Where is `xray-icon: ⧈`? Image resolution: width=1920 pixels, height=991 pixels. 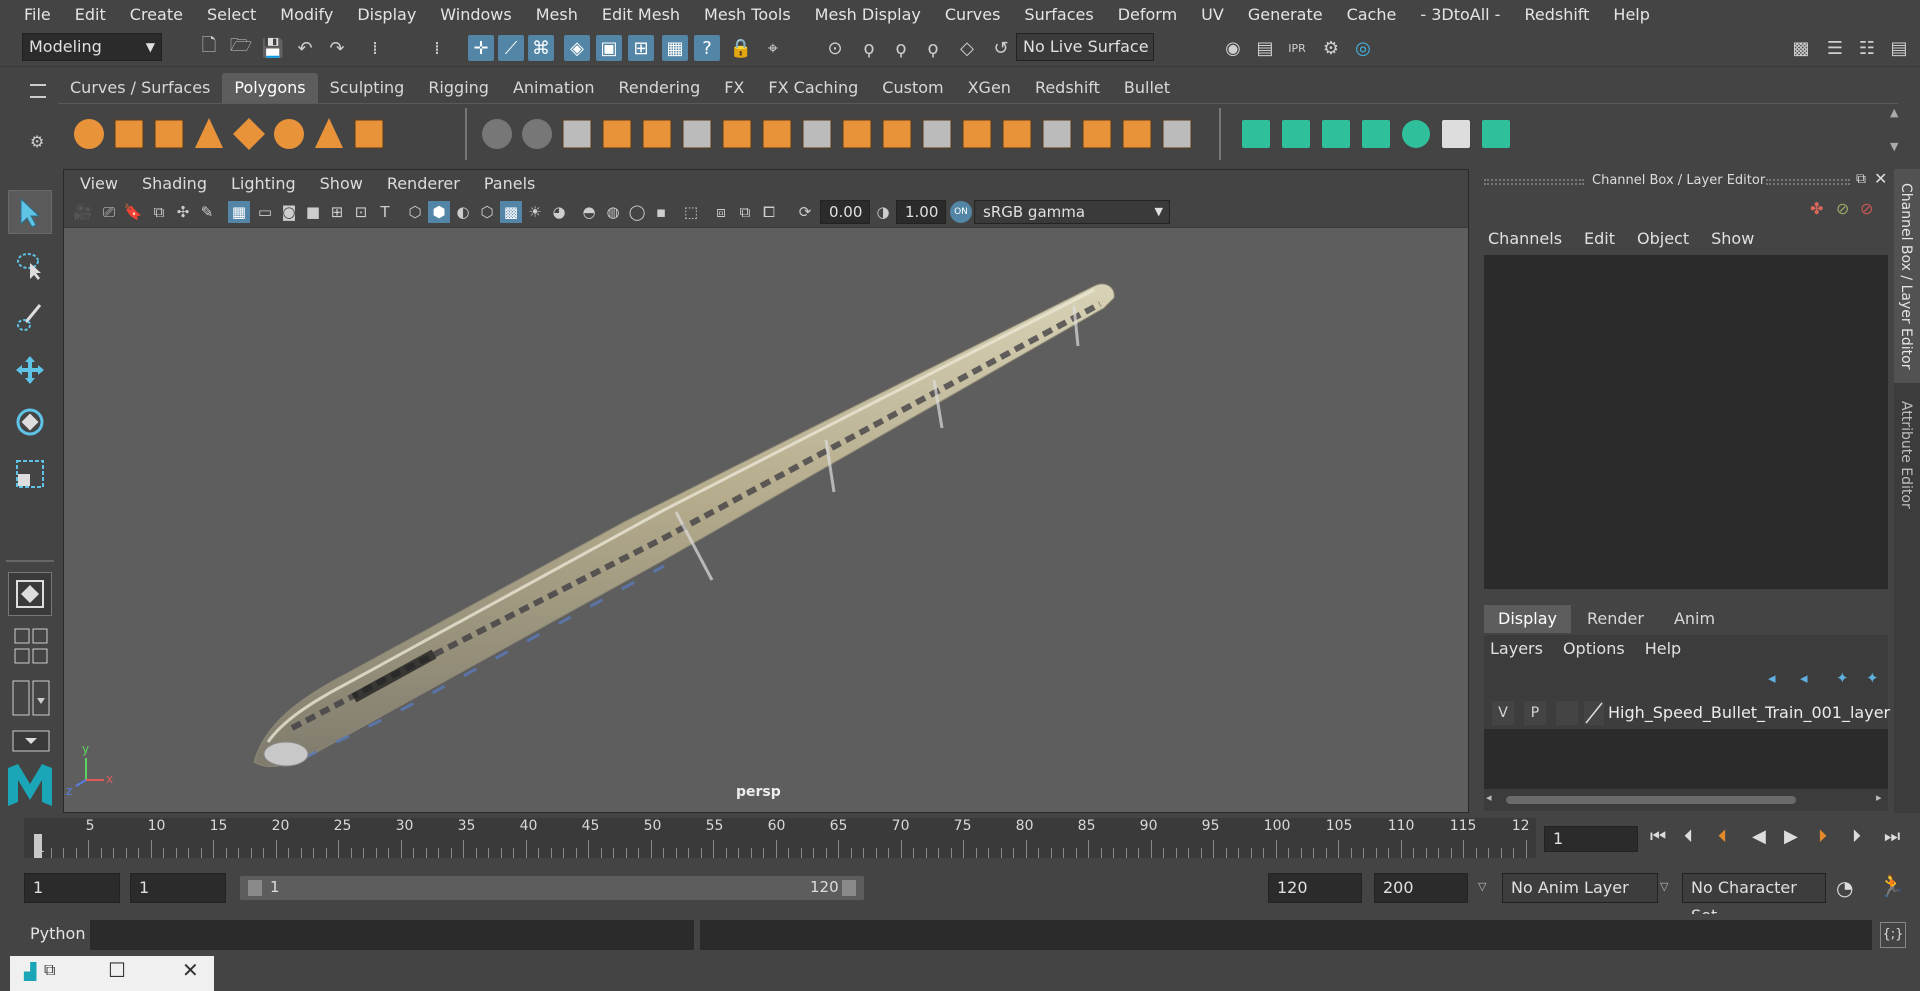 xray-icon: ⧈ is located at coordinates (721, 212).